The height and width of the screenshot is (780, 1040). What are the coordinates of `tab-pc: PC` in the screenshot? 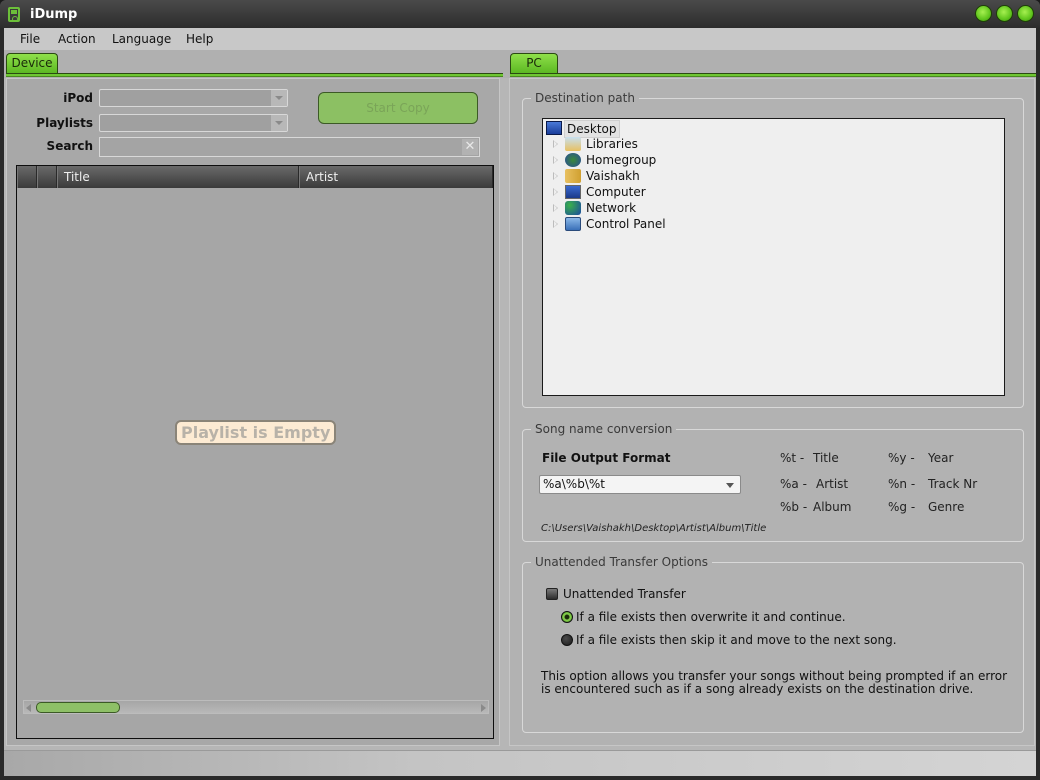 It's located at (534, 63).